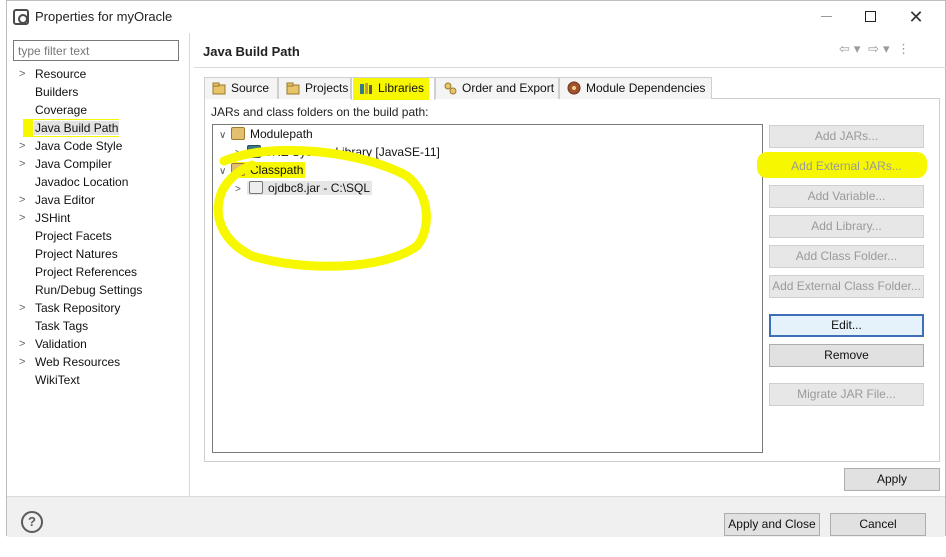 This screenshot has width=946, height=557. I want to click on minimize-icon, so click(826, 17).